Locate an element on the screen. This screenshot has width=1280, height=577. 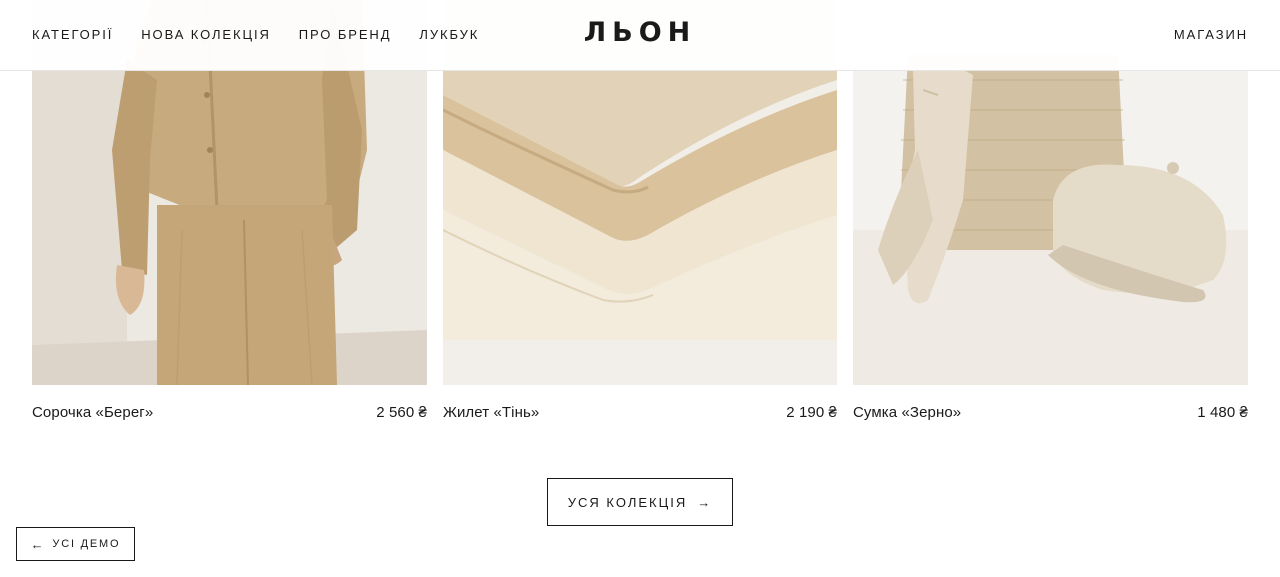
product-name: Сумка «Зерно» is located at coordinates (907, 412).